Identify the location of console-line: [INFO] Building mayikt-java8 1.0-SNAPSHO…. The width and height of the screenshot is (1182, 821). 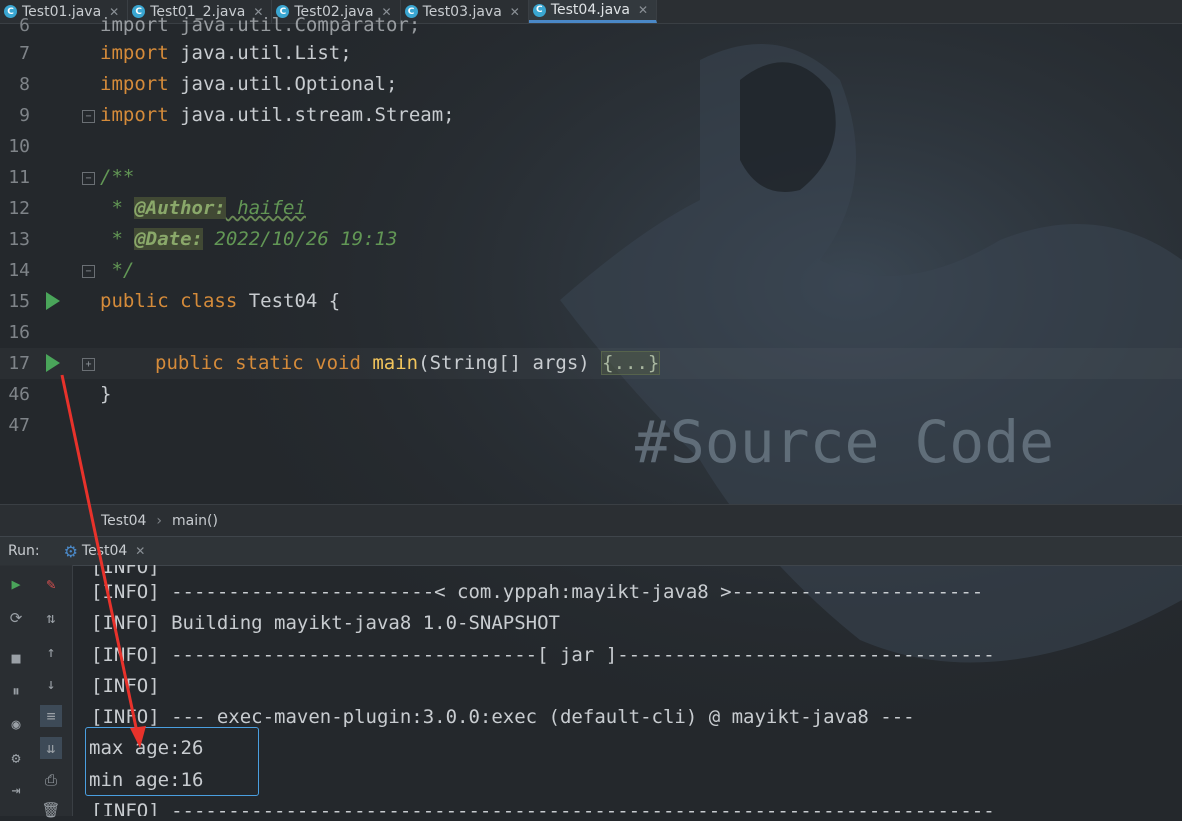
(325, 623).